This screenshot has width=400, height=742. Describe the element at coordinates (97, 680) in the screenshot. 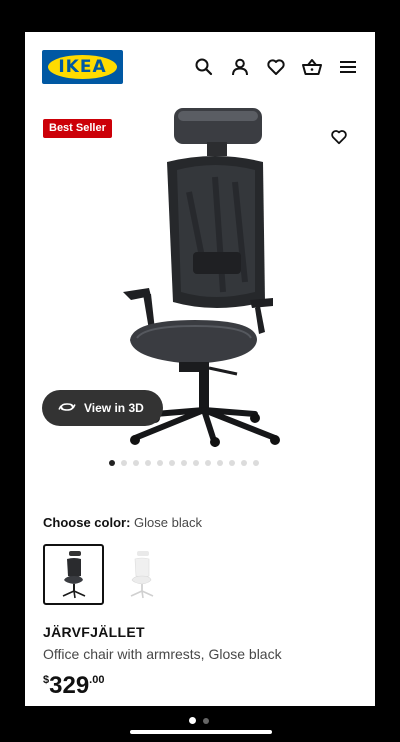

I see `price-decimal: .00` at that location.